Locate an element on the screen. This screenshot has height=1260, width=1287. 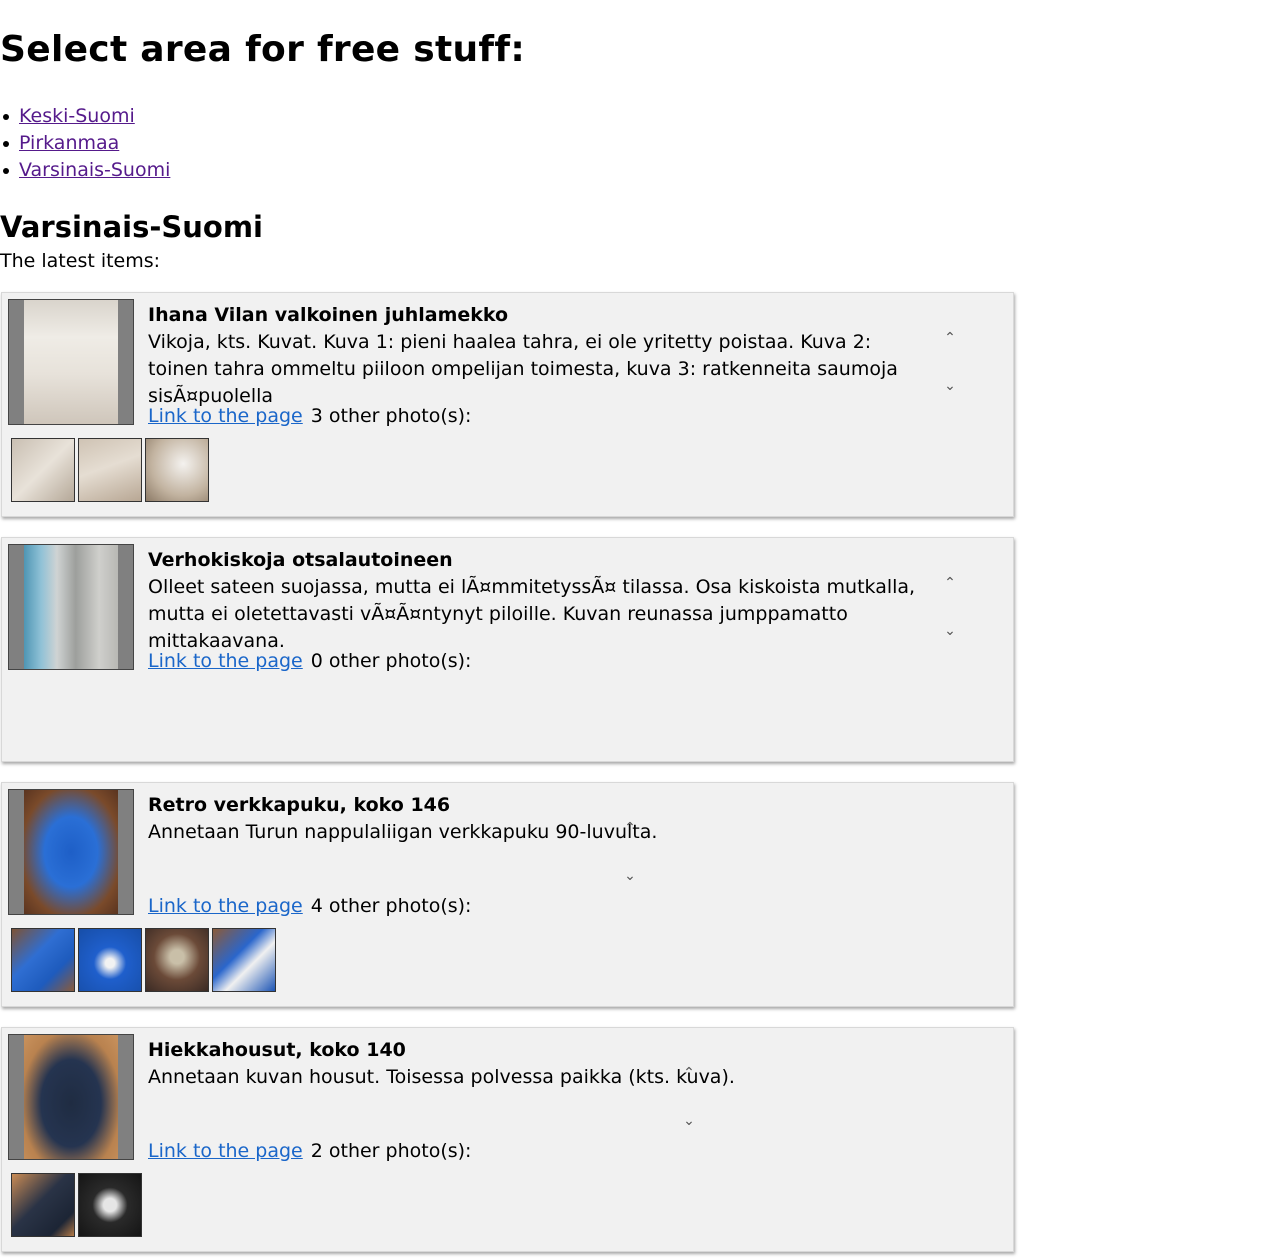
area-heading: Varsinais-Suomi is located at coordinates (131, 227).